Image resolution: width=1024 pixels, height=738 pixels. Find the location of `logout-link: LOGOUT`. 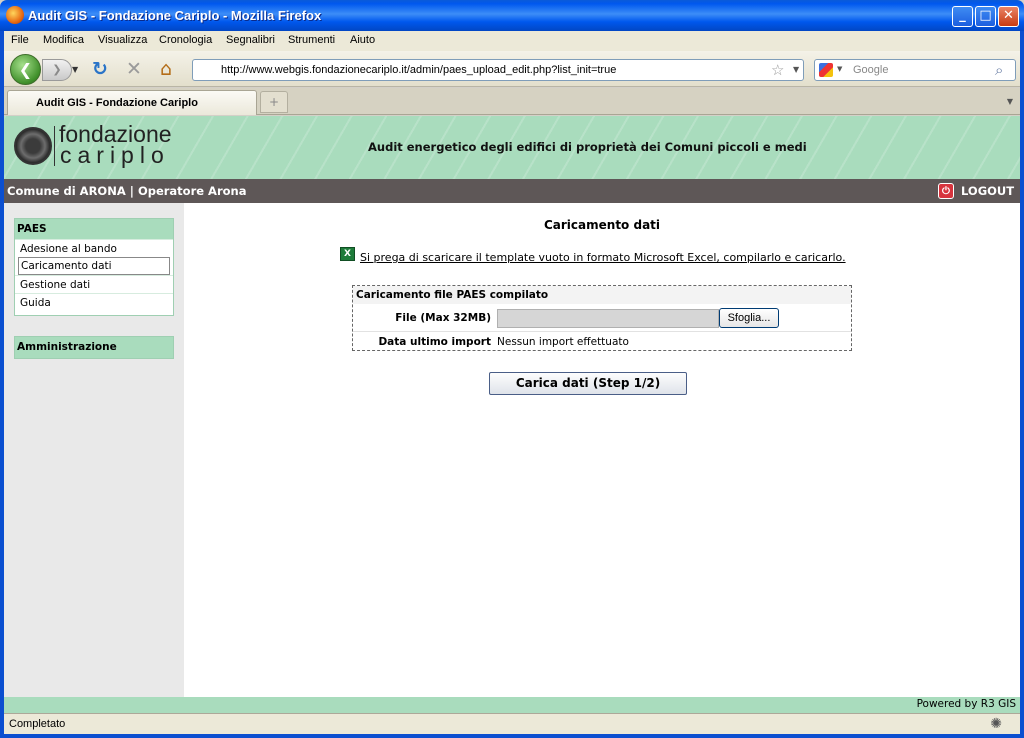

logout-link: LOGOUT is located at coordinates (987, 191).